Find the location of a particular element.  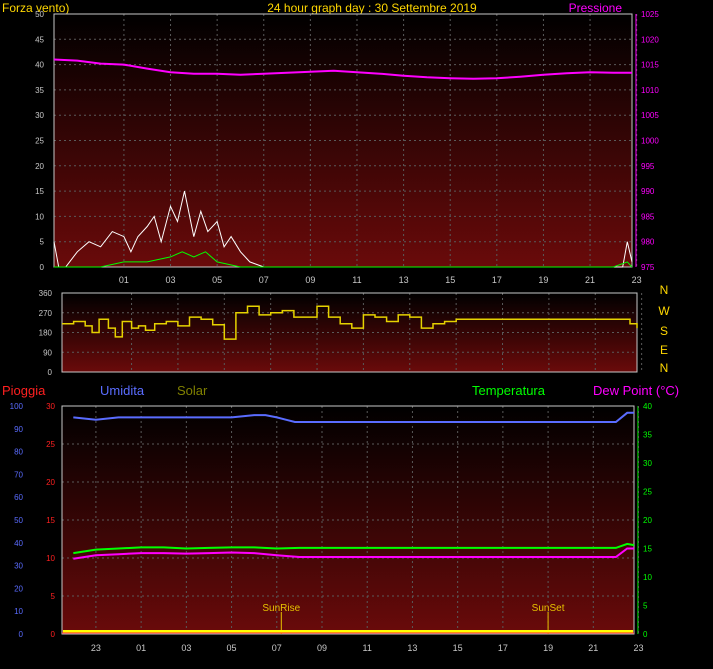

tick-label-left: 10 is located at coordinates (39, 216).